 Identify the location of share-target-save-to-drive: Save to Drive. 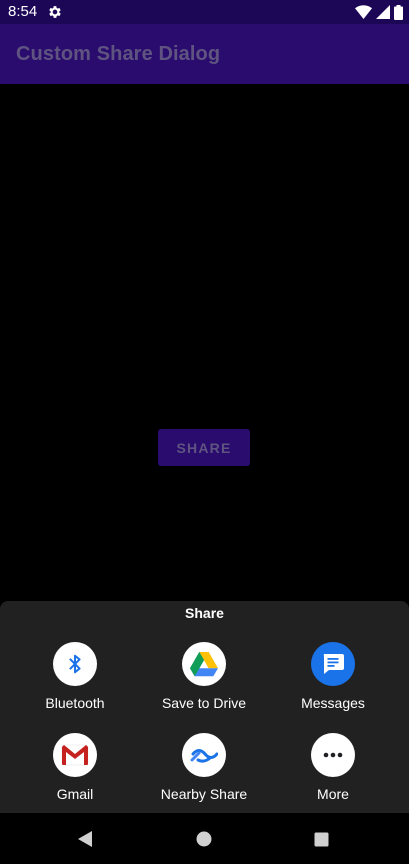
(204, 685).